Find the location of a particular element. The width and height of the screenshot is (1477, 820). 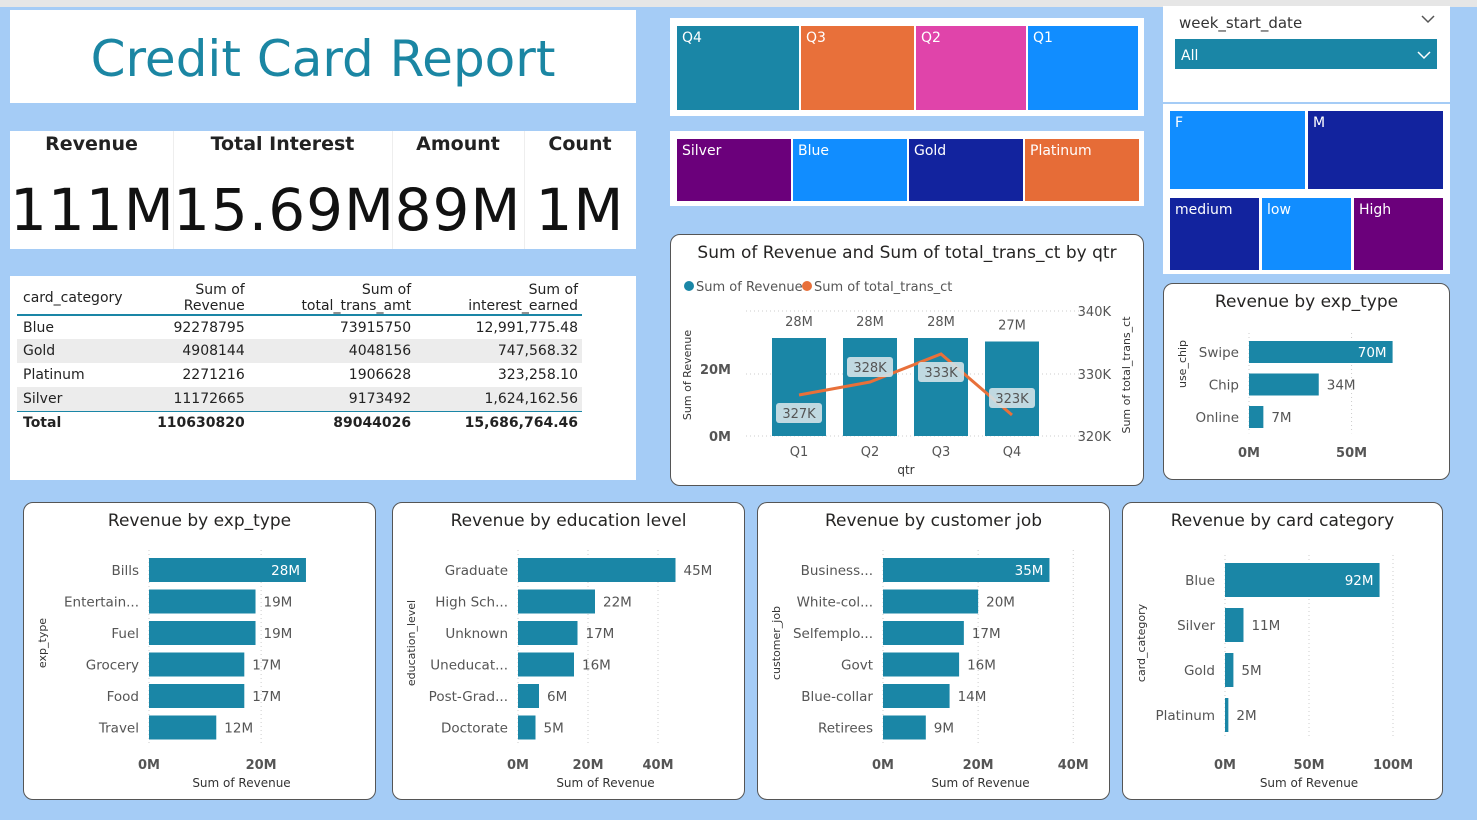

week-start-date-dropdown: All is located at coordinates (1306, 54).